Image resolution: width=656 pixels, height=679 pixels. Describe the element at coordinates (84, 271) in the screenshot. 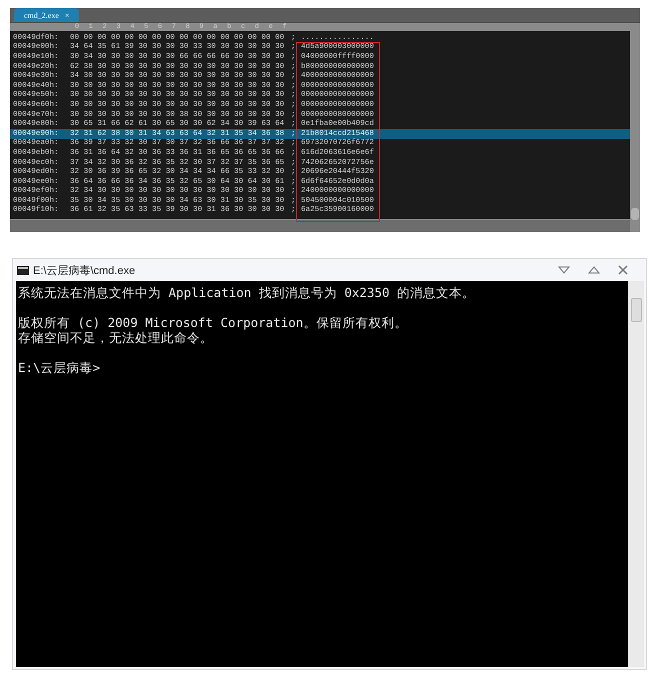

I see `window-title: E:\云层病毒\cmd.exe` at that location.